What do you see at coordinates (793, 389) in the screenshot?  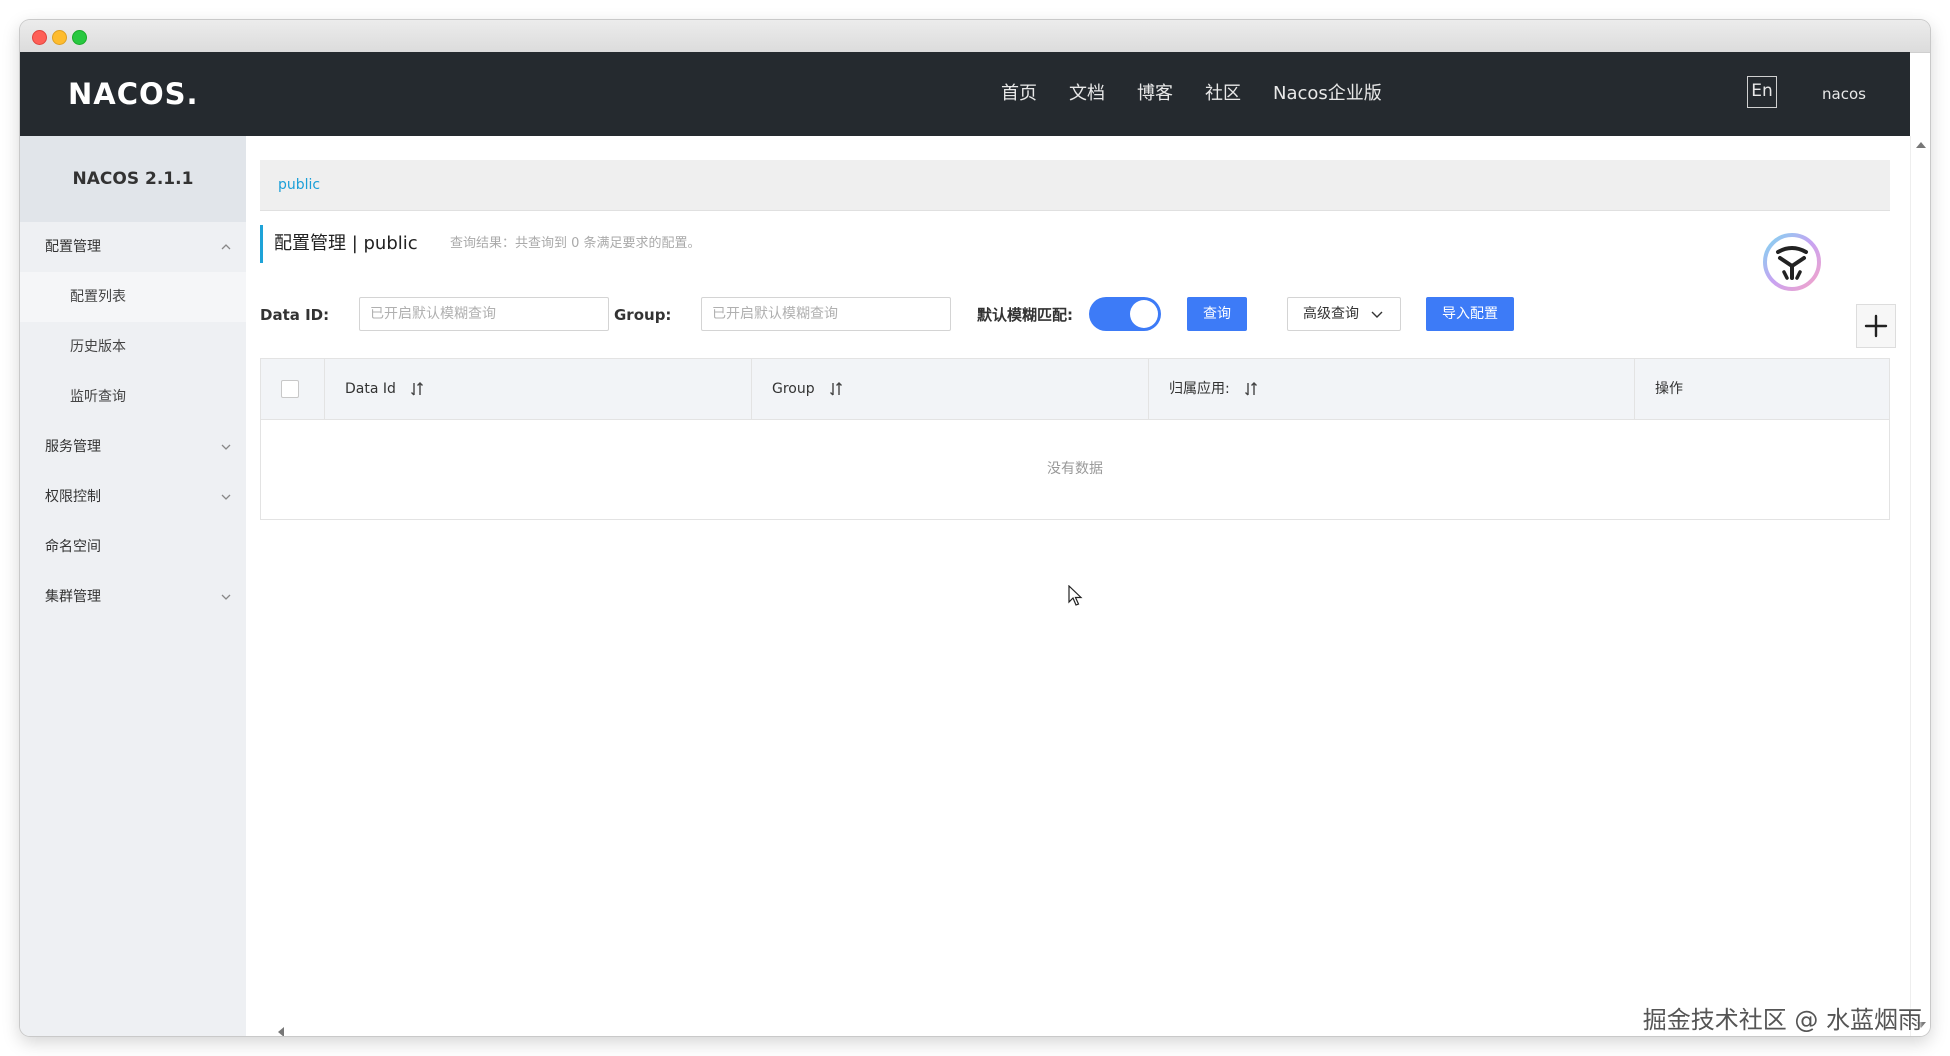 I see `column-label: Group` at bounding box center [793, 389].